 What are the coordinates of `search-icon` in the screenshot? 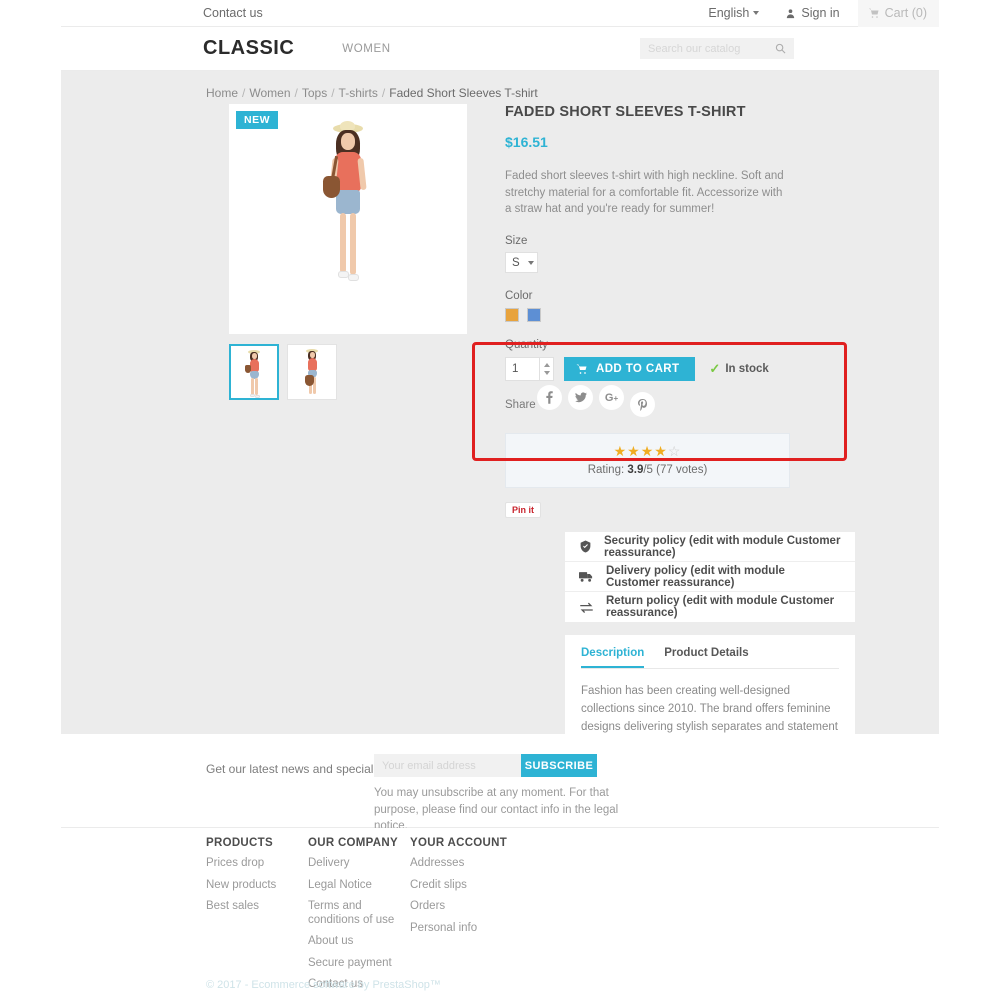 It's located at (780, 48).